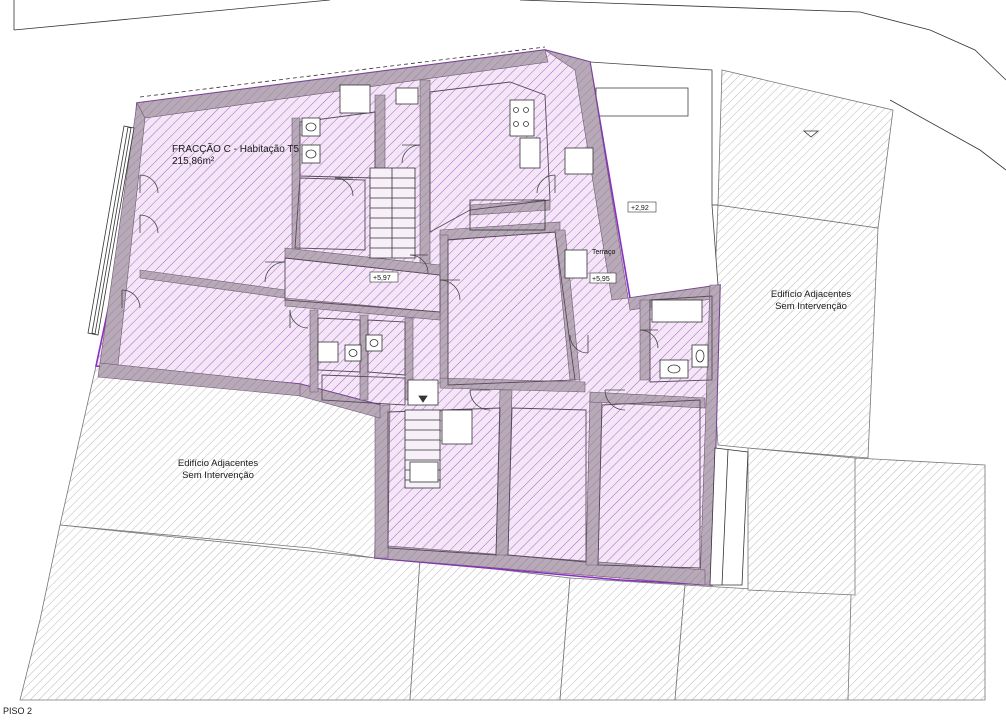 The image size is (1006, 720). What do you see at coordinates (640, 208) in the screenshot?
I see `terrace-level: +2,92` at bounding box center [640, 208].